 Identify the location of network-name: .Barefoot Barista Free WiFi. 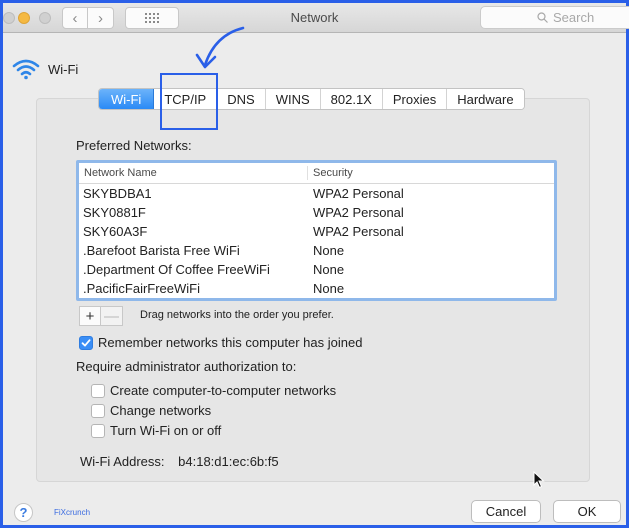
(161, 250).